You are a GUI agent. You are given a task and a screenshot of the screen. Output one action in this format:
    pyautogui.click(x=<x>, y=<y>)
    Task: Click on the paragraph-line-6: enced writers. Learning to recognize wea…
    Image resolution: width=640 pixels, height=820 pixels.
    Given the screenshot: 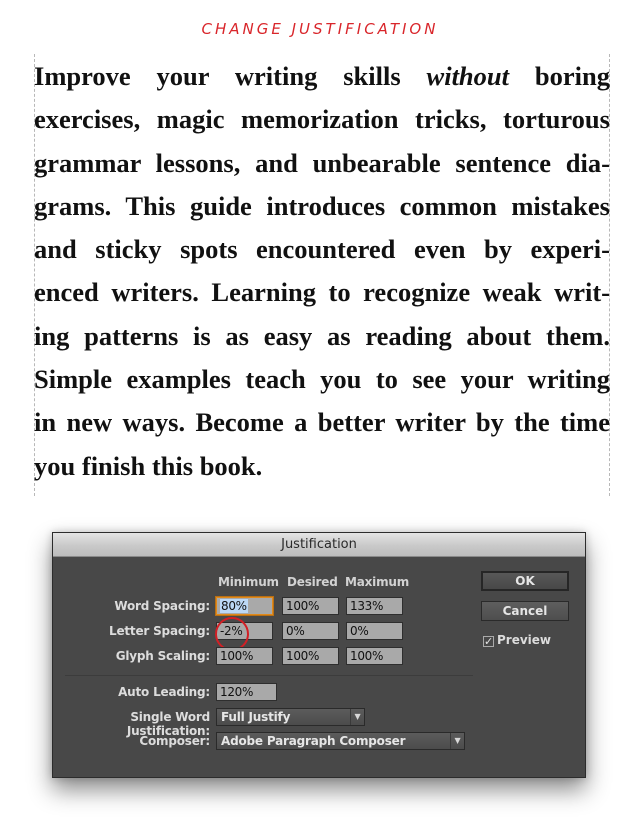 What is the action you would take?
    pyautogui.click(x=322, y=292)
    